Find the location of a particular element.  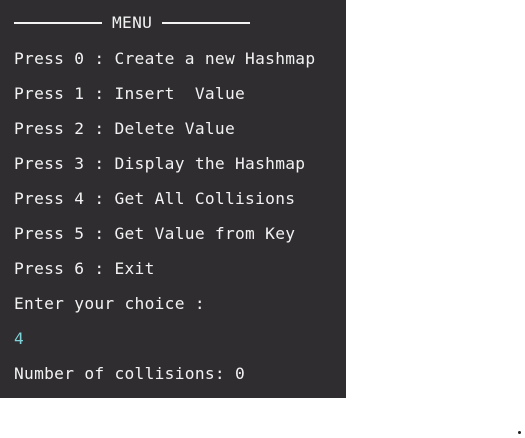

menu-left-rule is located at coordinates (58, 23).